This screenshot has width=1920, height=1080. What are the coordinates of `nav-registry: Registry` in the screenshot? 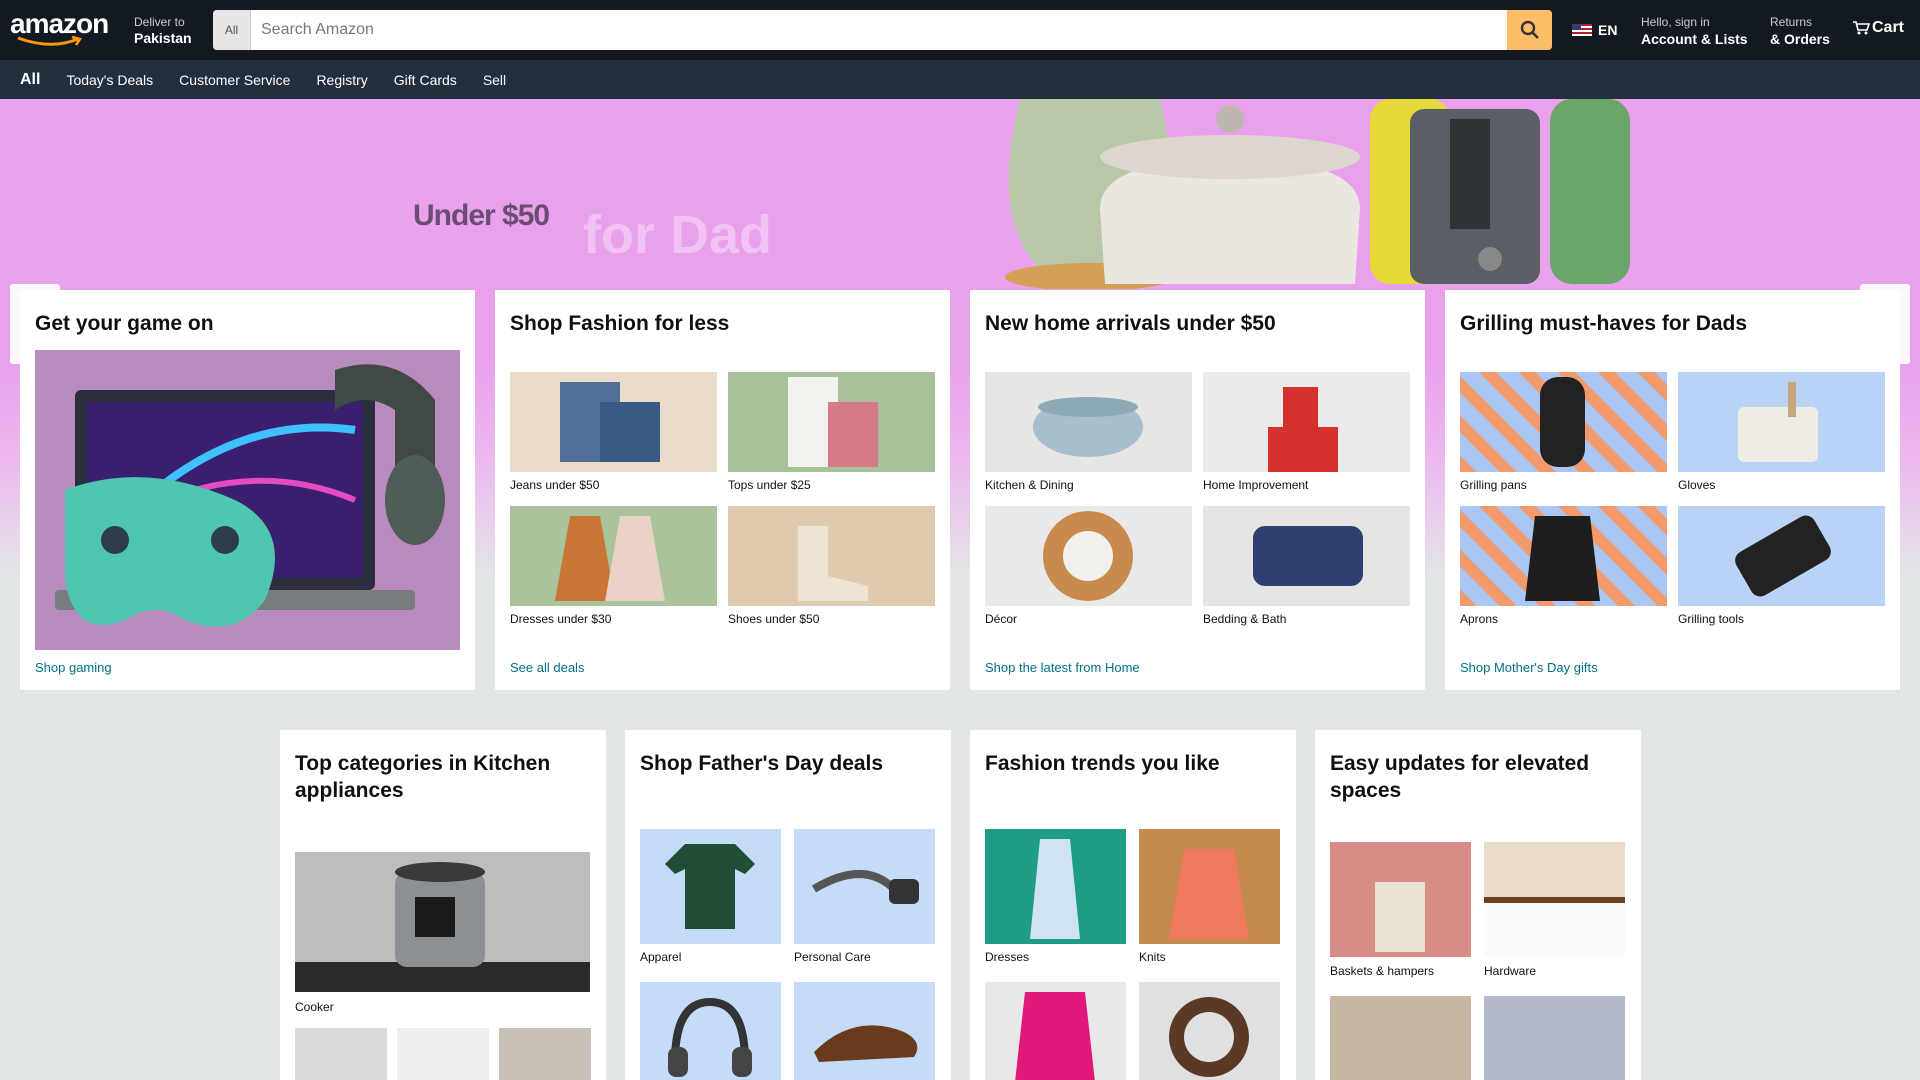 It's located at (341, 80).